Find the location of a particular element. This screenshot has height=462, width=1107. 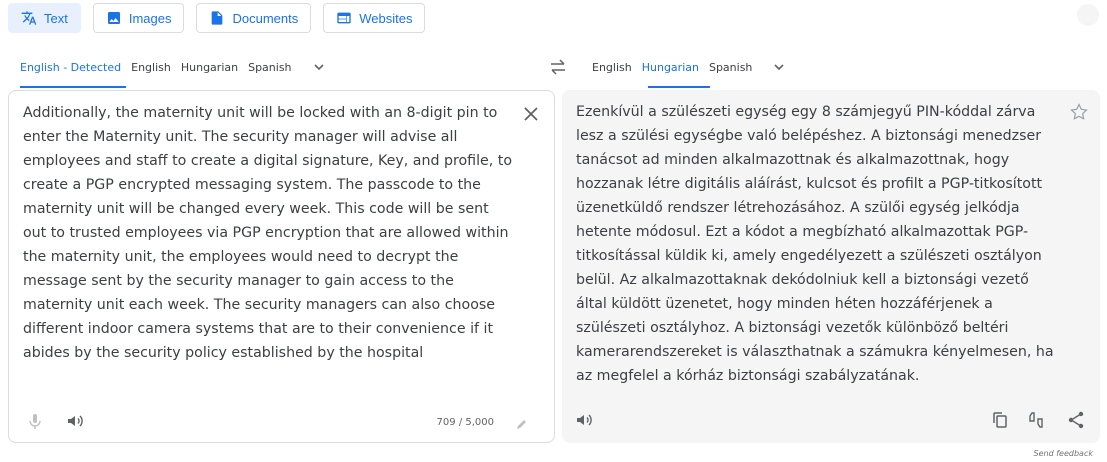

save-translation-button is located at coordinates (1079, 112).